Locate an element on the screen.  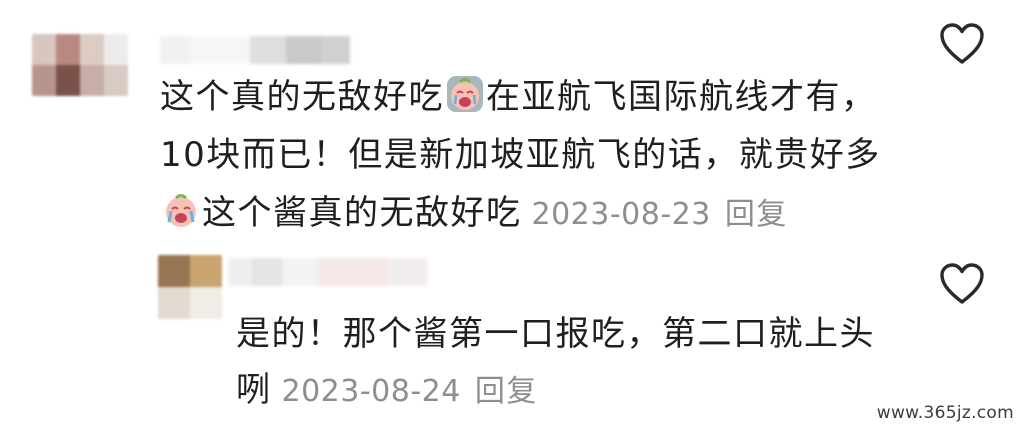
comment-text-segment: 10块而已！但是新加坡亚航飞的话，就贵好多 is located at coordinates (520, 155).